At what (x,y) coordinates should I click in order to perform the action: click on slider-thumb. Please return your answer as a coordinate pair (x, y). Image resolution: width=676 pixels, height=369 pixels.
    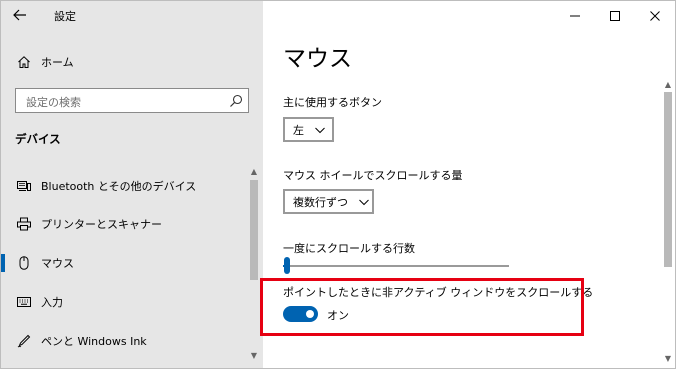
    Looking at the image, I should click on (287, 265).